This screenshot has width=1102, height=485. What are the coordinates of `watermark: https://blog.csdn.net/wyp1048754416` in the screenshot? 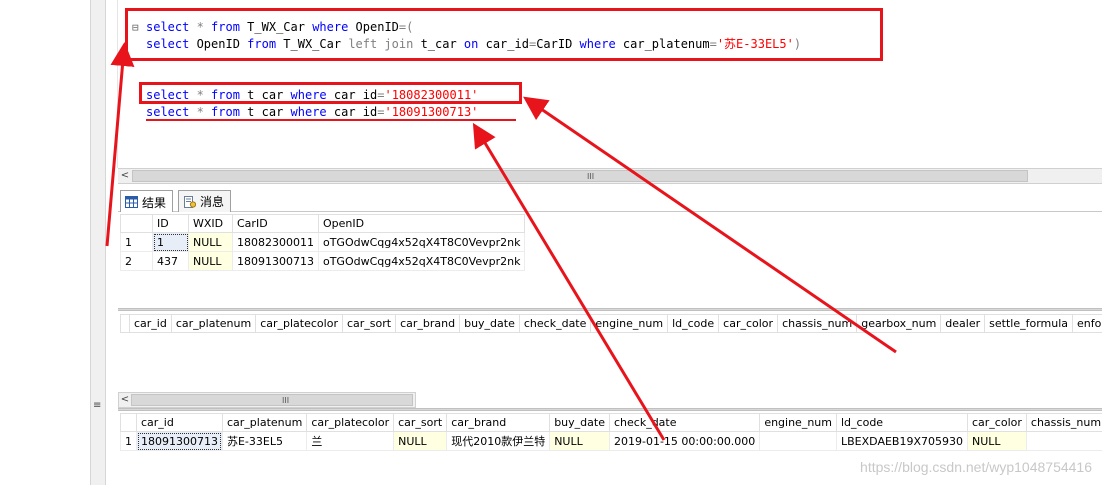 It's located at (976, 467).